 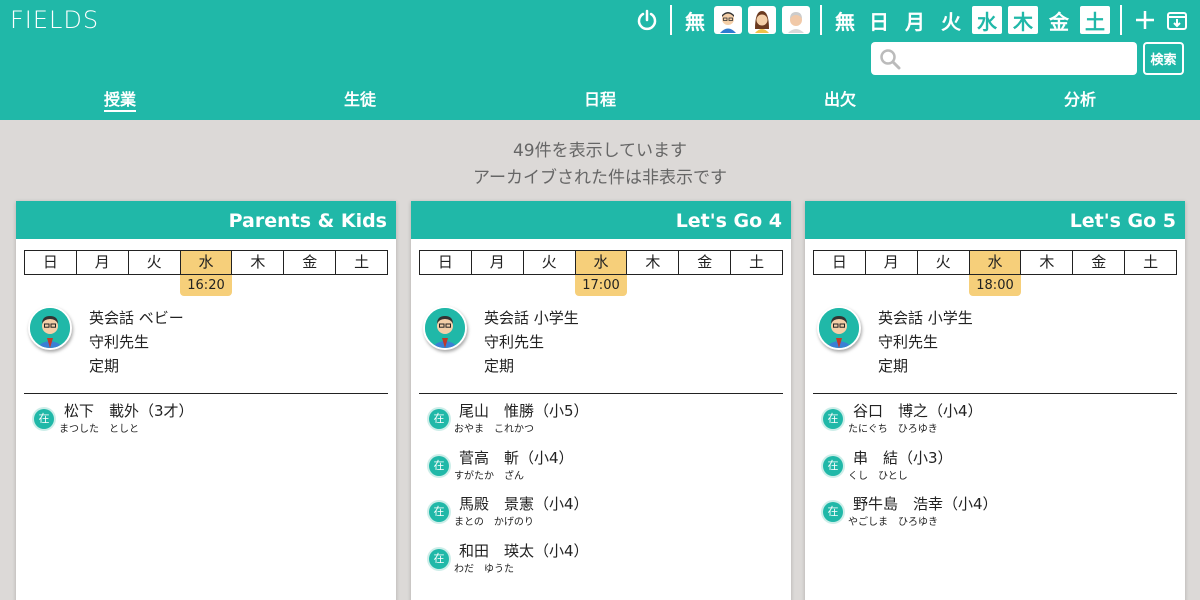 I want to click on student-kana: わだ ゆうた, so click(x=484, y=569).